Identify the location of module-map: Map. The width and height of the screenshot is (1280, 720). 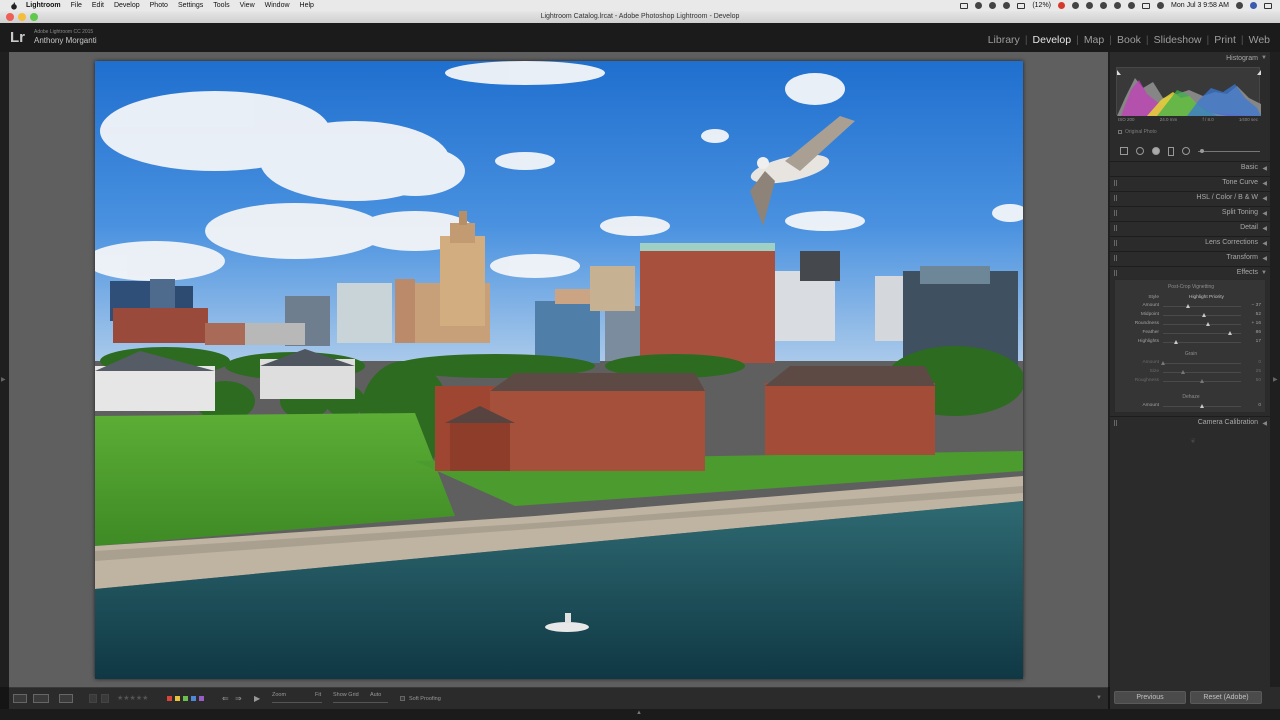
(1094, 40).